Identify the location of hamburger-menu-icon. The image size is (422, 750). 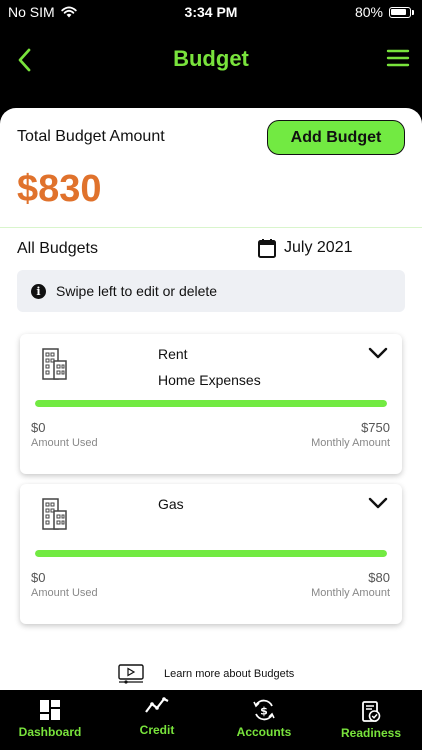
(398, 58).